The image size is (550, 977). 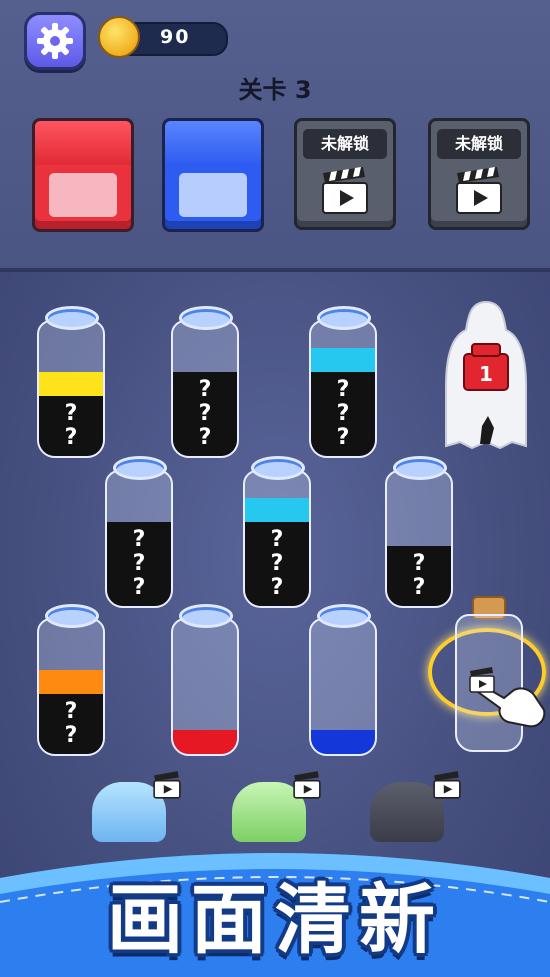 I want to click on coin-amount: 90, so click(x=175, y=37).